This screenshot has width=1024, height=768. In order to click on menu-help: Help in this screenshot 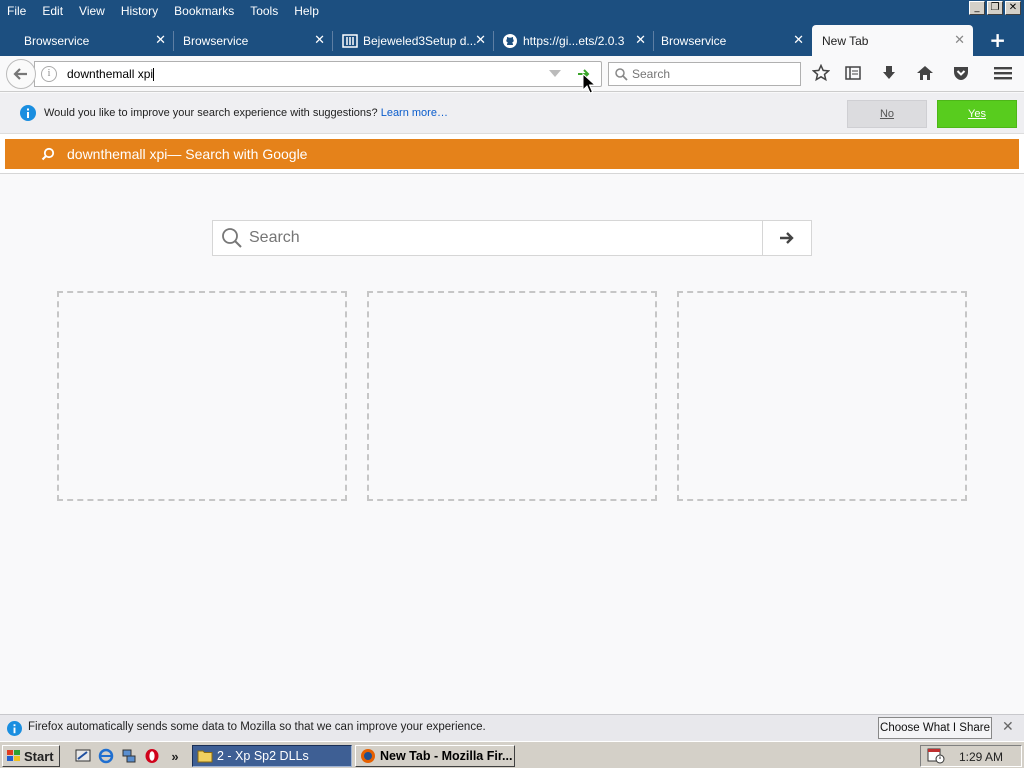, I will do `click(306, 11)`.